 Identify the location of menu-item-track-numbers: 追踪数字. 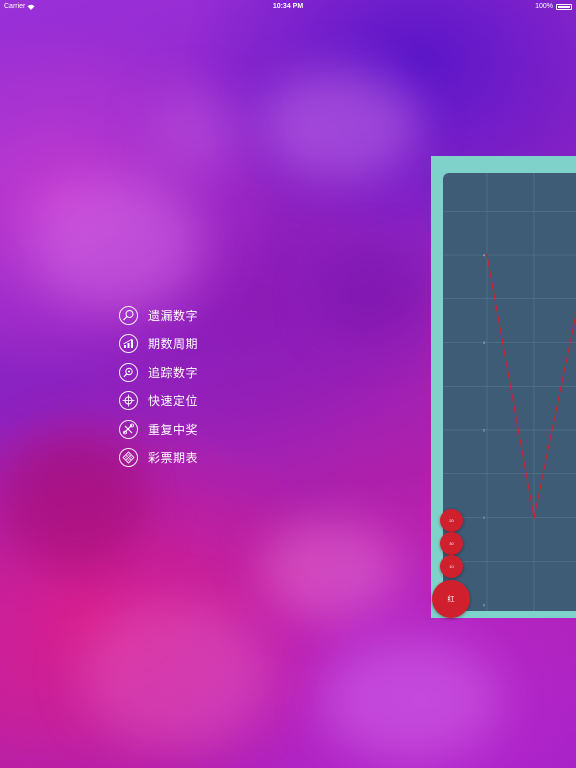
(188, 372).